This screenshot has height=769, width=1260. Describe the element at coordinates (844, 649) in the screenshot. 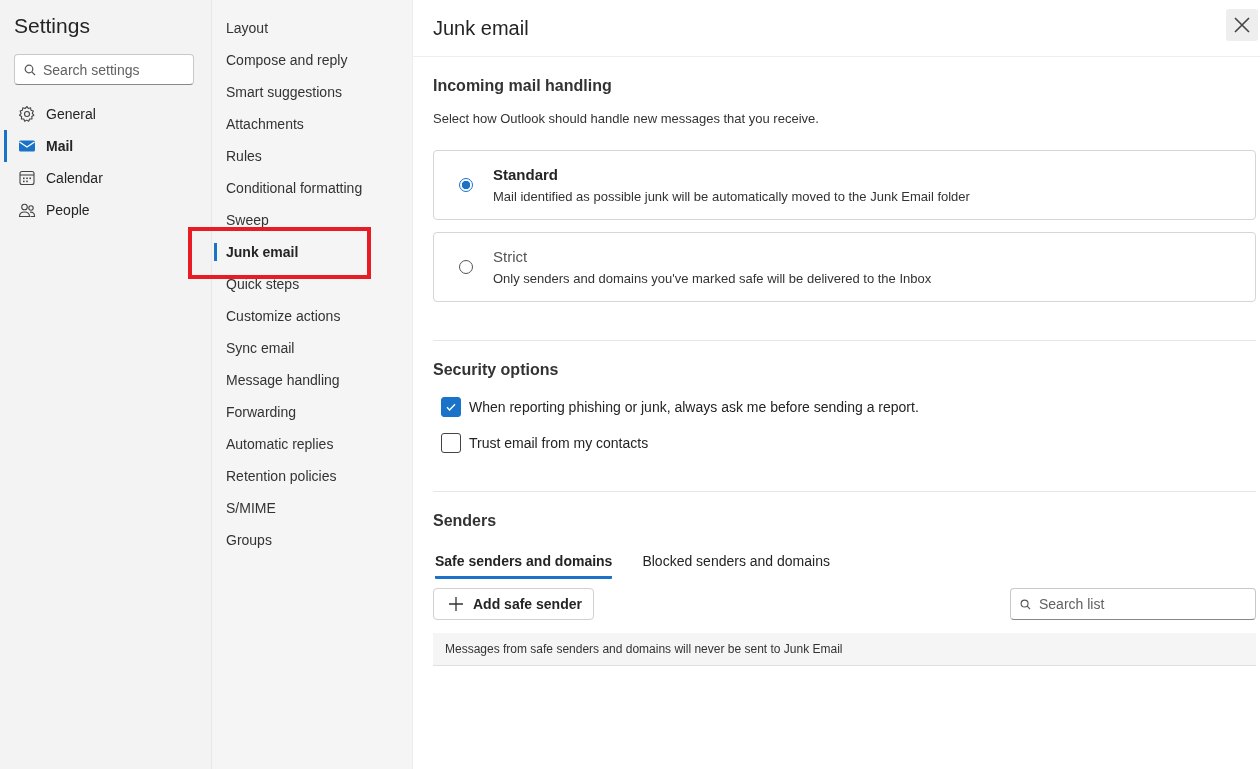

I see `info-bar: Messages from safe senders and domains will never be sent to Junk Email` at that location.